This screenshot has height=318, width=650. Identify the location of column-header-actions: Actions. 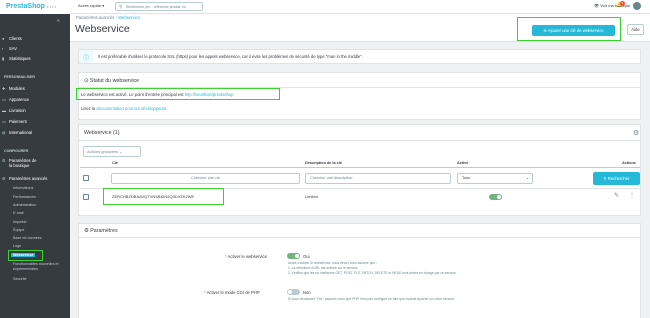
(629, 163).